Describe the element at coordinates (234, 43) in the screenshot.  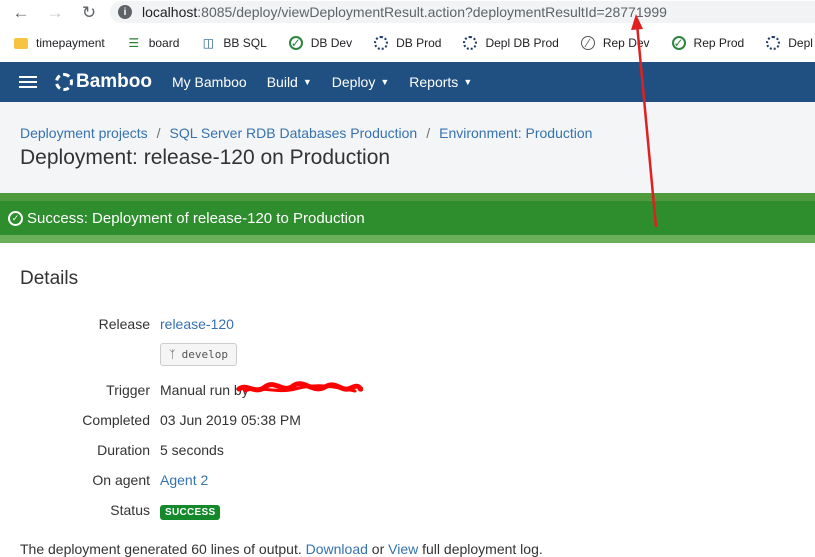
I see `bookmark-bb-sql: ◫ BB SQL` at that location.